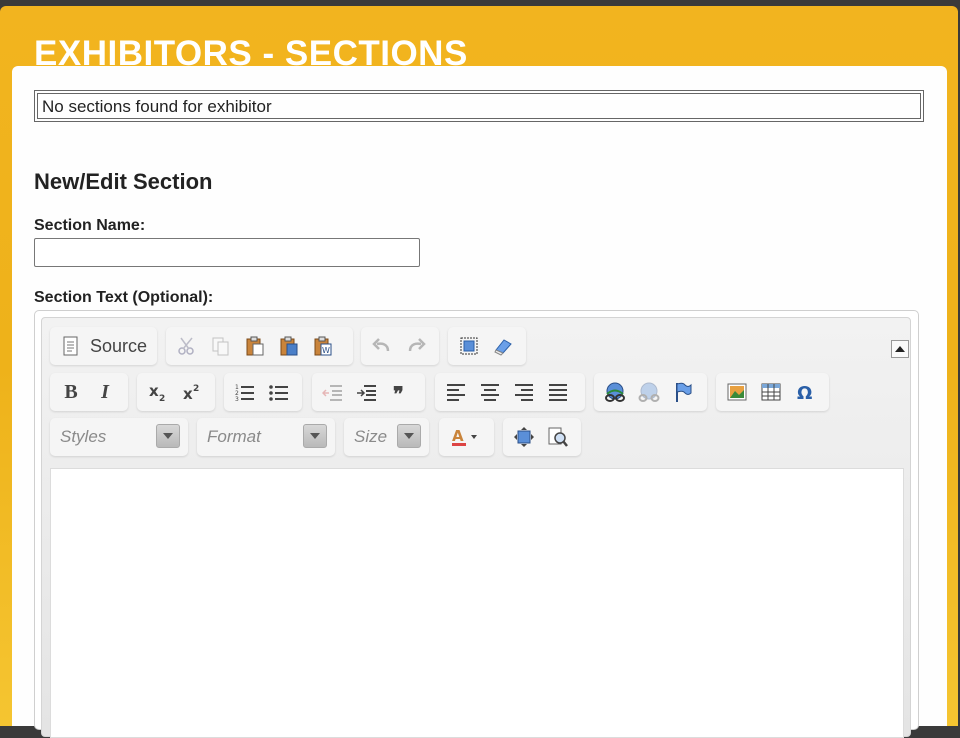  I want to click on toolbar-group-insert: Ω, so click(772, 392).